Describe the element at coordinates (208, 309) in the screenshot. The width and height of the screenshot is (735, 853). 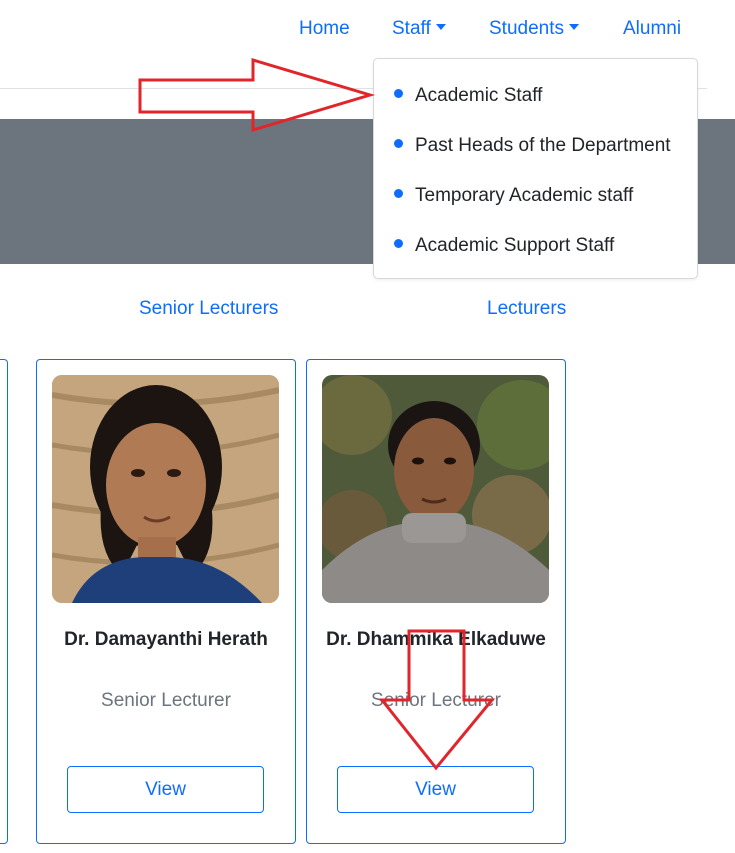
I see `tab-senior-lecturers: Senior Lecturers` at that location.